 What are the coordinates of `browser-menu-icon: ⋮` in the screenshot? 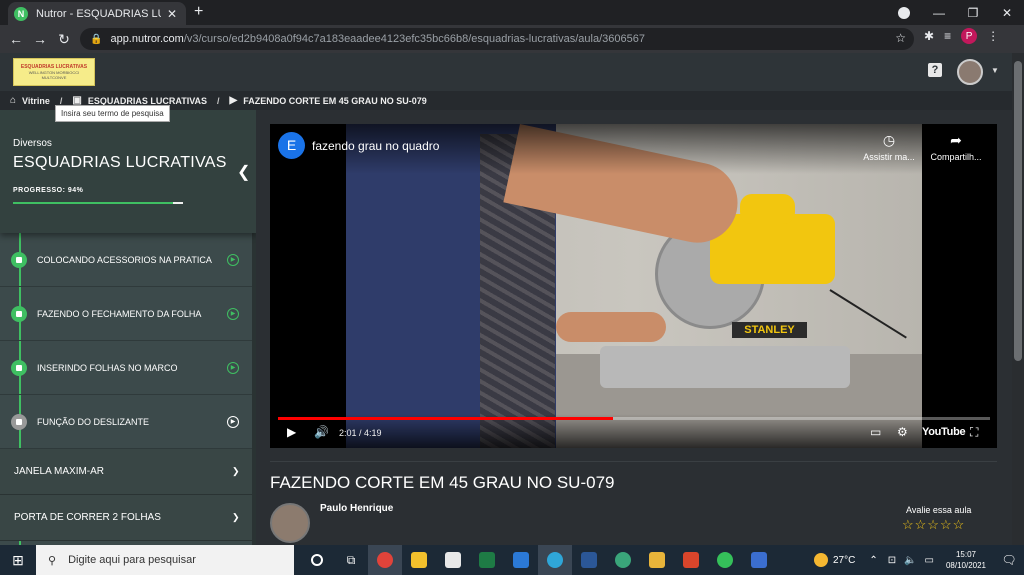 It's located at (993, 36).